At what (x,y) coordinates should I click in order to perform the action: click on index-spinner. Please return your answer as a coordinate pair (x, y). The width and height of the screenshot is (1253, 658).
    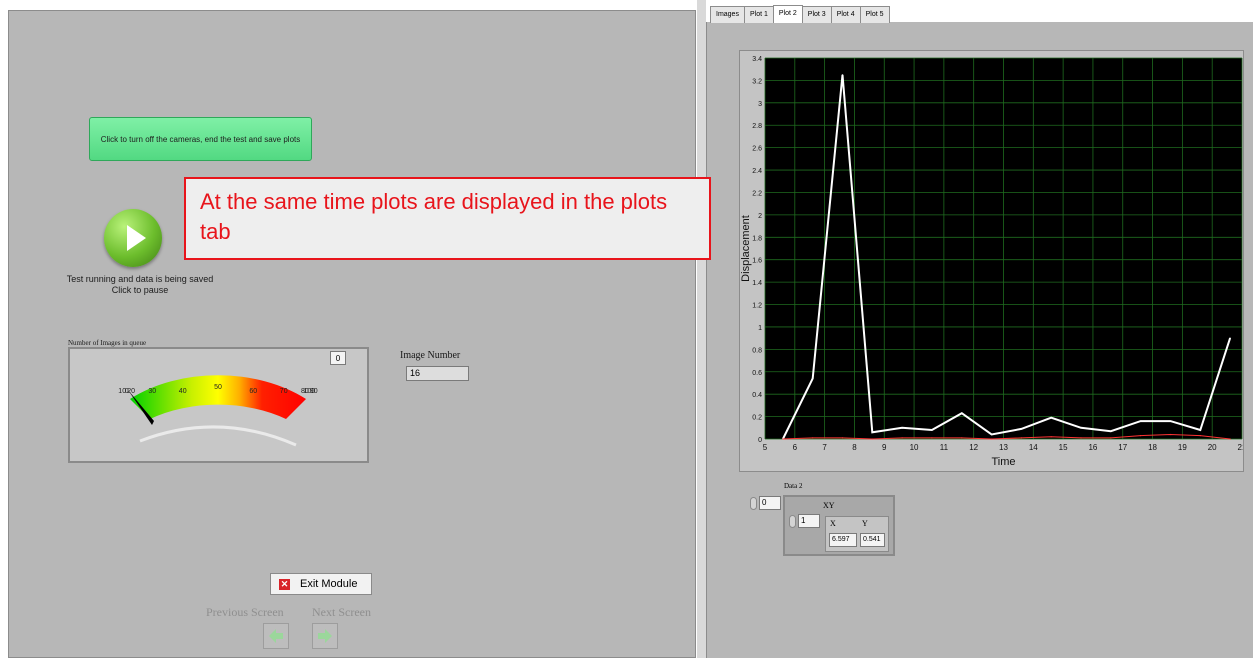
    Looking at the image, I should click on (753, 503).